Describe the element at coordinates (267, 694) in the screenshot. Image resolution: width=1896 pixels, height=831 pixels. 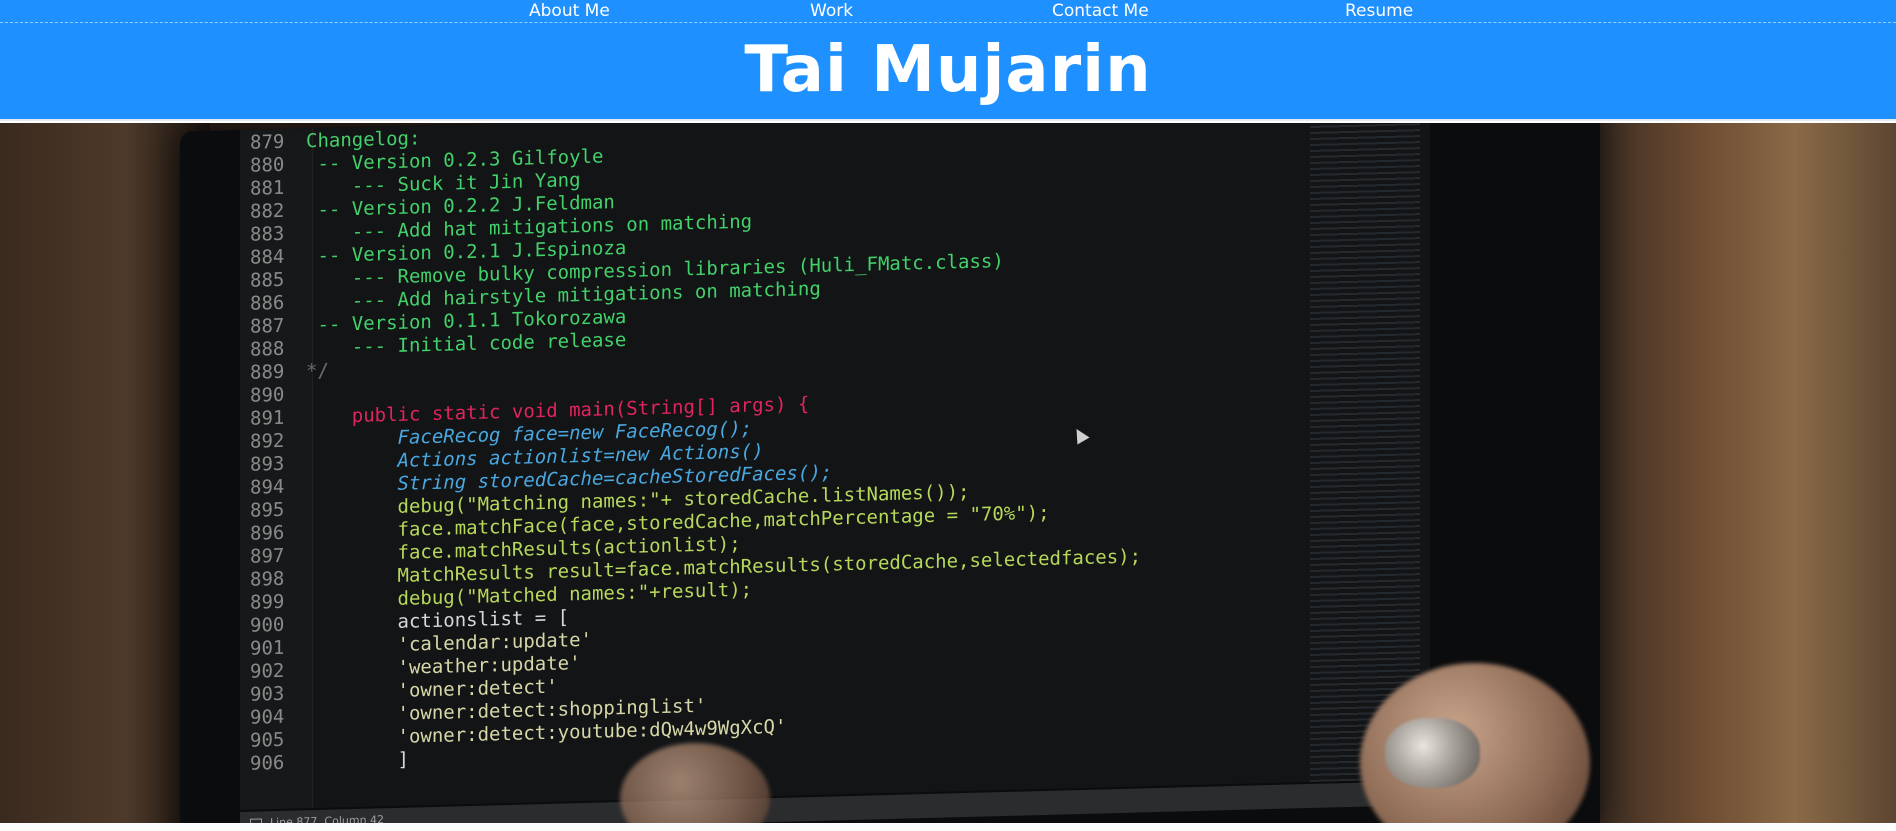
I see `line-number: 903` at that location.